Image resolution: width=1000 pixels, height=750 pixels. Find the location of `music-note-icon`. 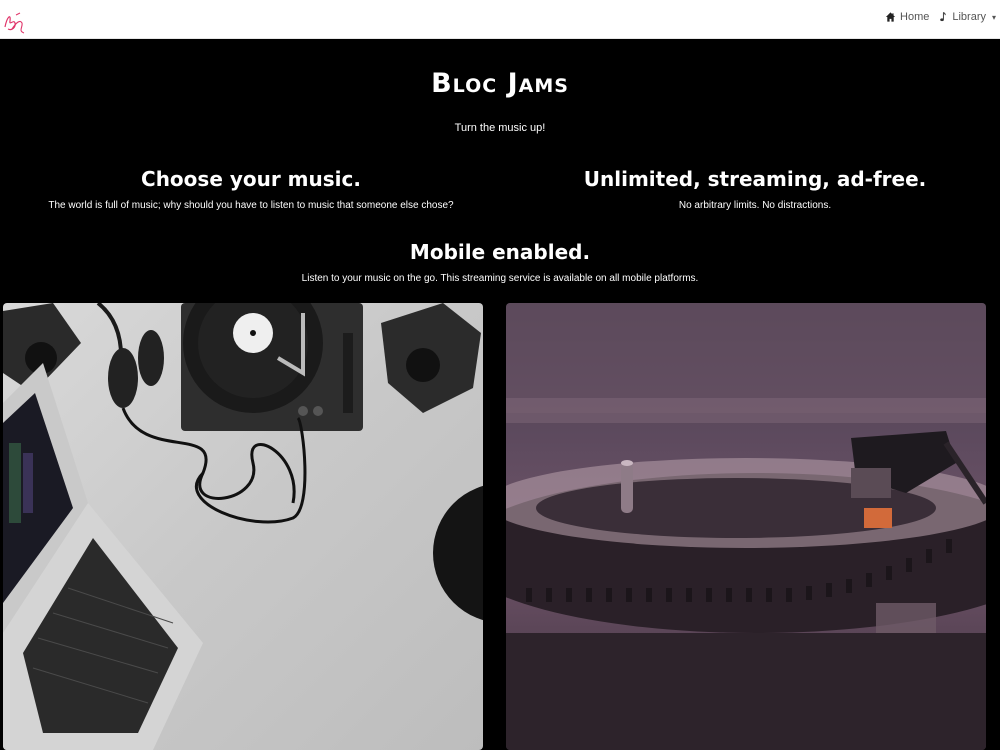

music-note-icon is located at coordinates (943, 17).